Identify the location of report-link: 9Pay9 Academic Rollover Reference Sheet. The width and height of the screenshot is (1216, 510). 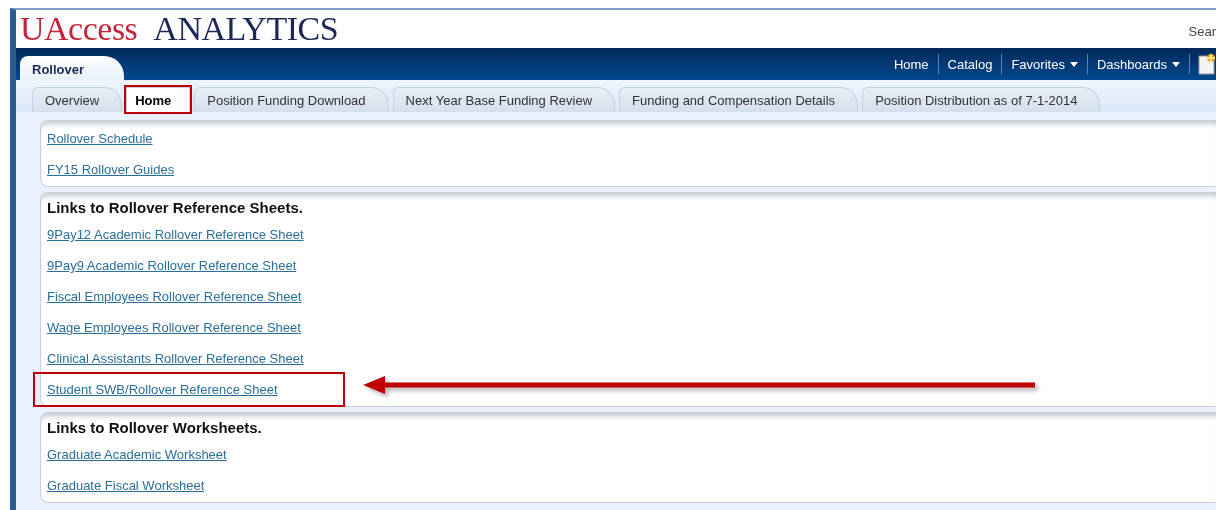
(172, 265).